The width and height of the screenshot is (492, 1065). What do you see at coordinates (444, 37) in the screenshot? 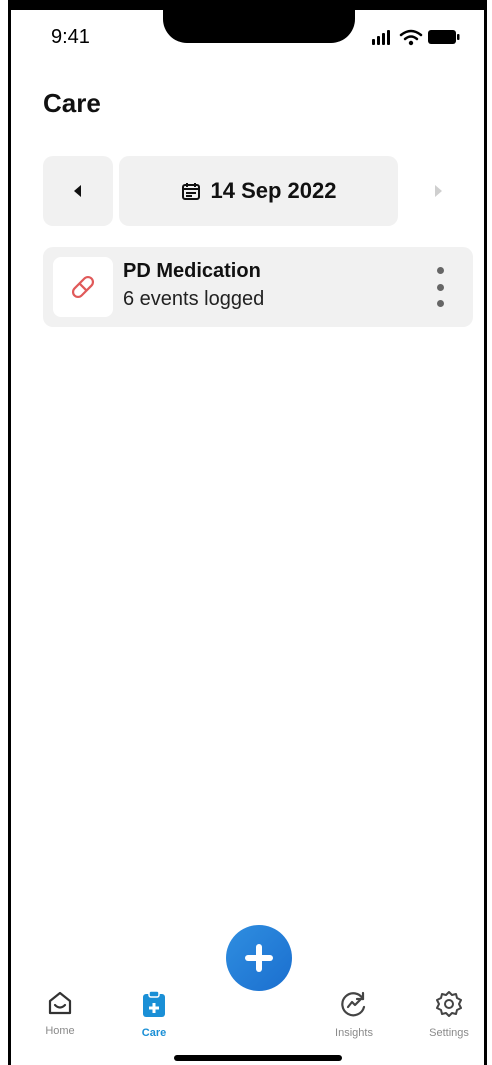
I see `battery-icon` at bounding box center [444, 37].